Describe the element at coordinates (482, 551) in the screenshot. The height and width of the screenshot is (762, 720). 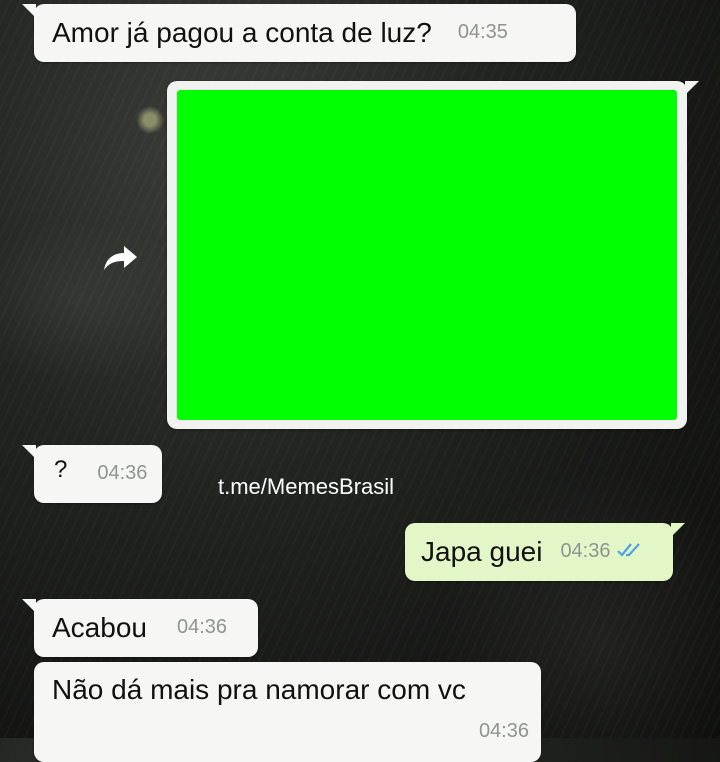
I see `message-text: Japa guei` at that location.